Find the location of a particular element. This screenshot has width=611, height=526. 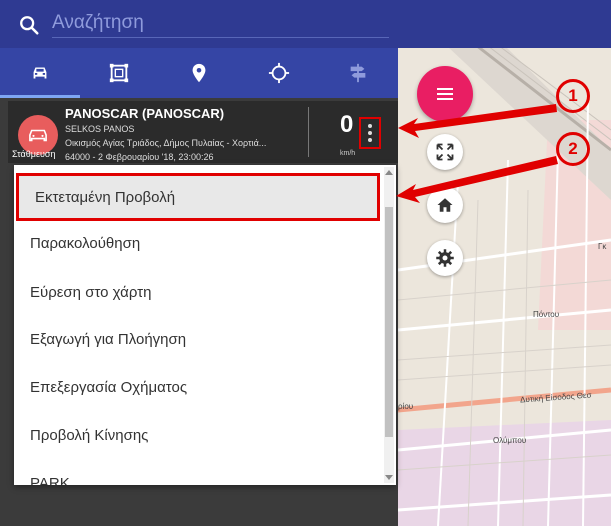

callout-badge: 2 is located at coordinates (573, 149).